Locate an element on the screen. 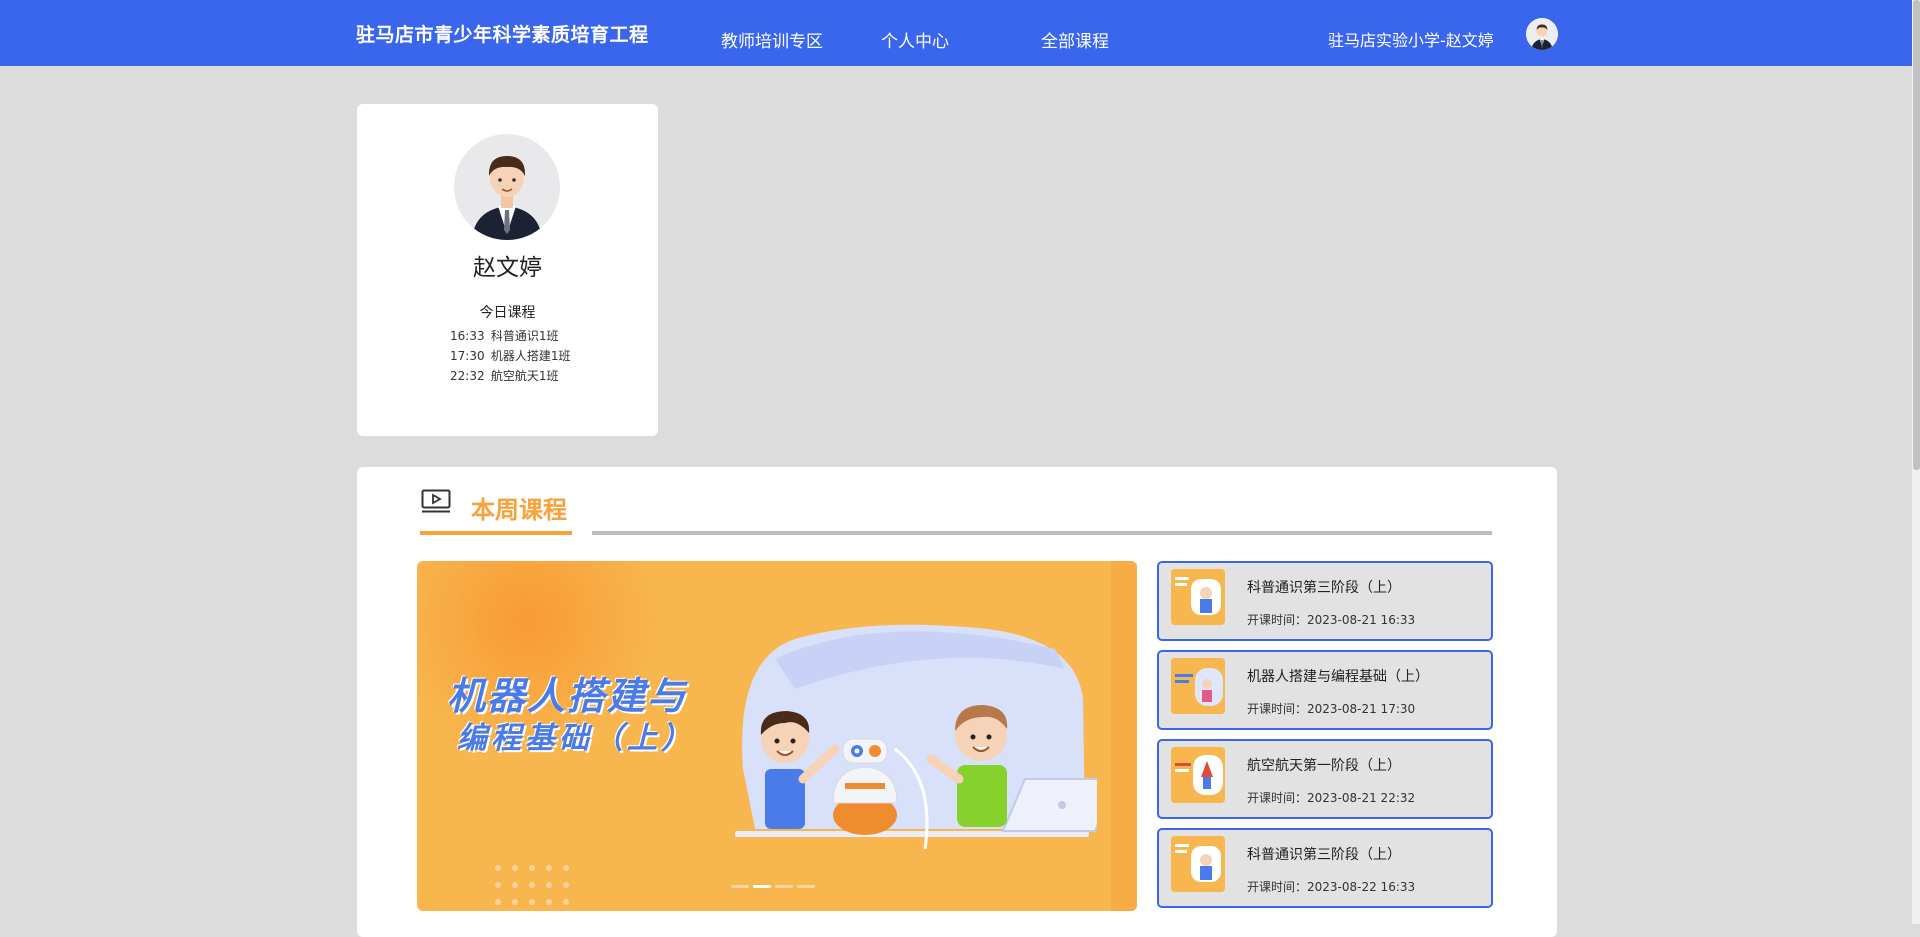 The height and width of the screenshot is (937, 1920). today-course-item: 22:32 航空航天1班 is located at coordinates (510, 376).